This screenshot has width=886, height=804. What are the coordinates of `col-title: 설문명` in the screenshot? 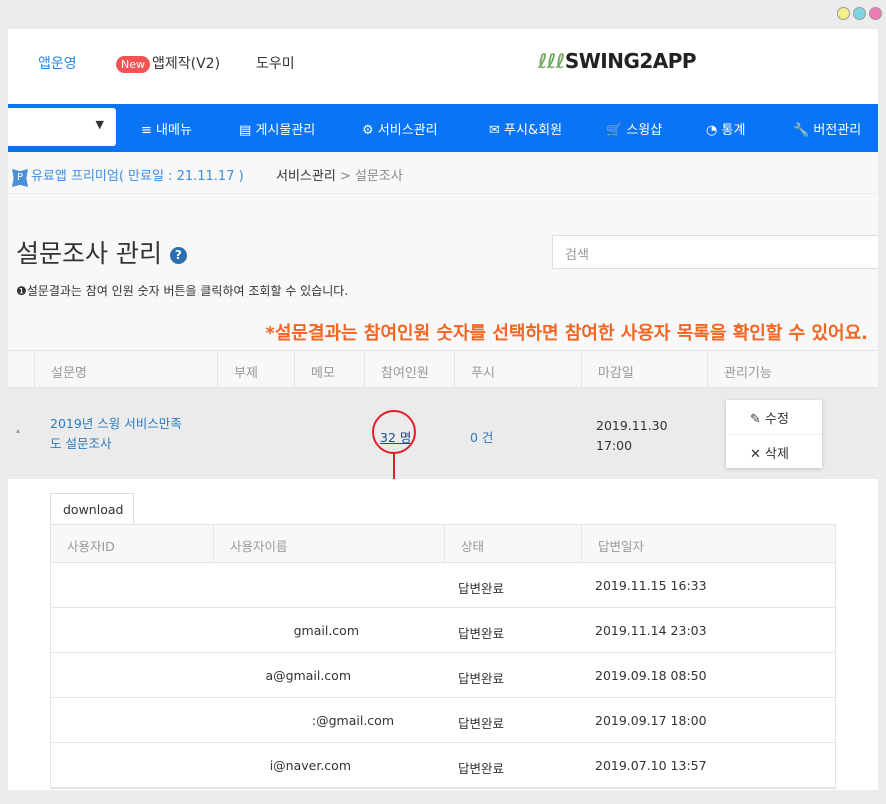 It's located at (125, 369).